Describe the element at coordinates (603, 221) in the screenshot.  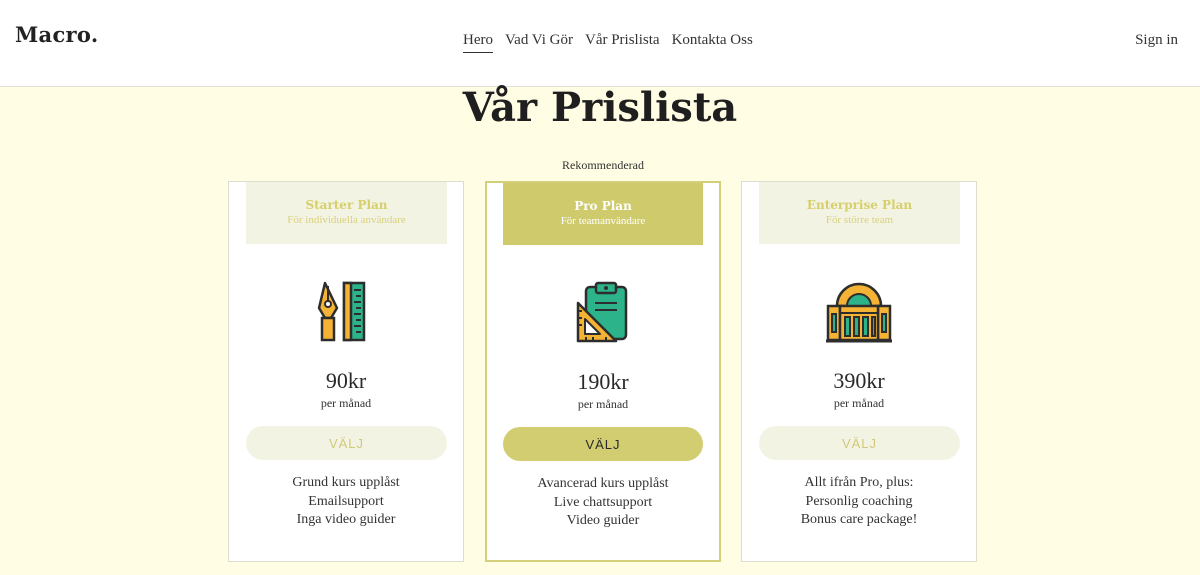
I see `plan-subtitle: För teamanvändare` at that location.